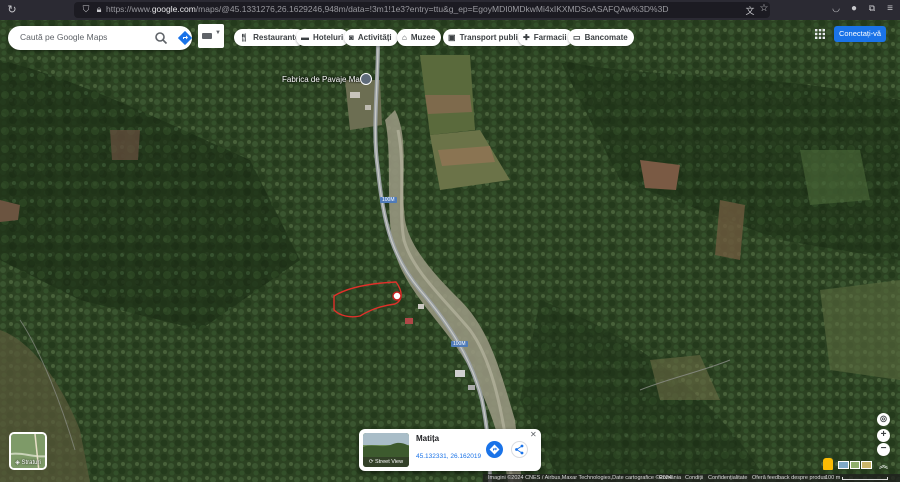 The height and width of the screenshot is (482, 900). I want to click on street-view-label: ⟳ Street View, so click(386, 462).